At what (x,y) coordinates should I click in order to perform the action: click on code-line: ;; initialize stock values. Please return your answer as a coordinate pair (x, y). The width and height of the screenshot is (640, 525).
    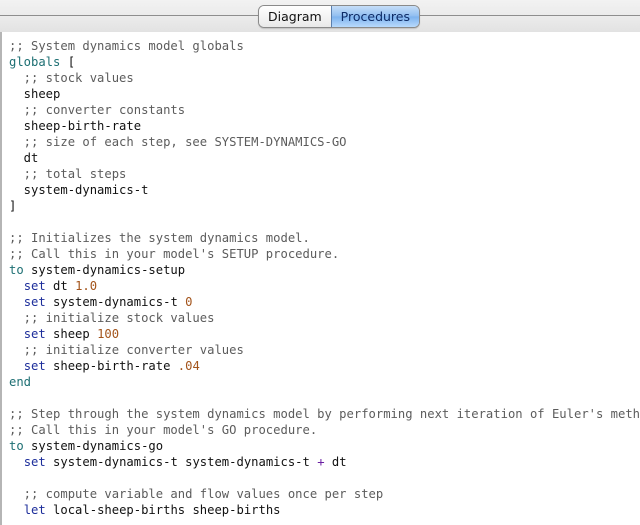
    Looking at the image, I should click on (324, 318).